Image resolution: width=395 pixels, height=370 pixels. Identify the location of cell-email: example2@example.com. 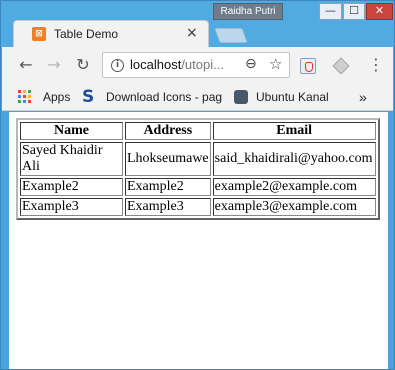
(294, 187).